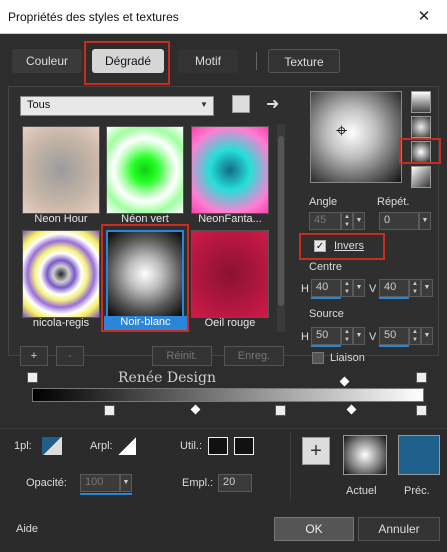  Describe the element at coordinates (109, 410) in the screenshot. I see `color-stop-black` at that location.